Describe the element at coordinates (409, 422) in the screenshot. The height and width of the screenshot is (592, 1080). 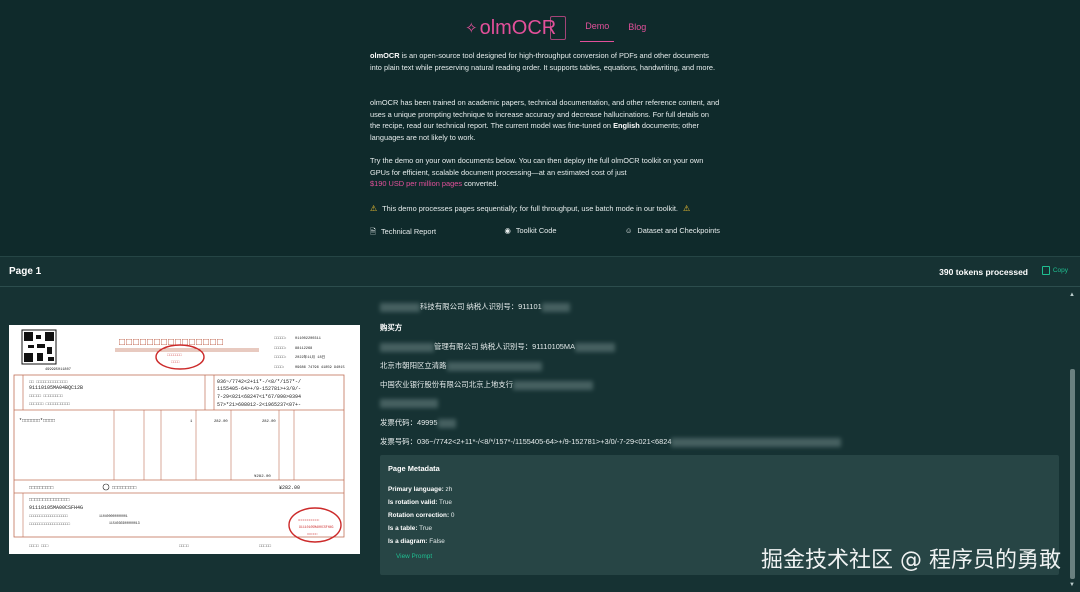
I see `output-text: 发票代码：49995` at that location.